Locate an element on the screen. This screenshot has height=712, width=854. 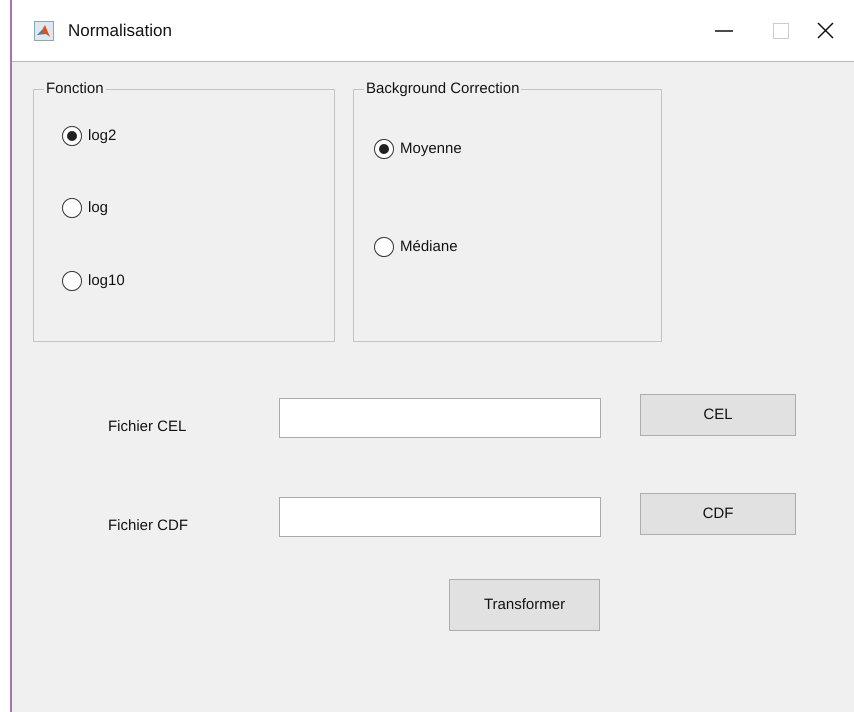
transform-button: Transformer is located at coordinates (524, 605).